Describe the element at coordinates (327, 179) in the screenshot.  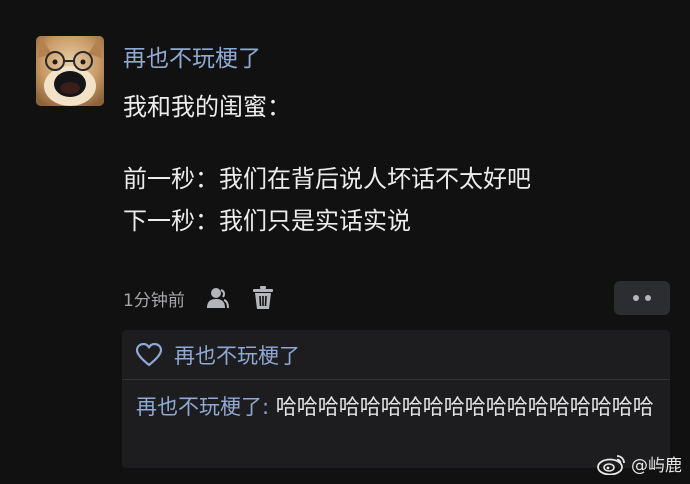
I see `post-line: 前一秒：我们在背后说人坏话不太好吧` at that location.